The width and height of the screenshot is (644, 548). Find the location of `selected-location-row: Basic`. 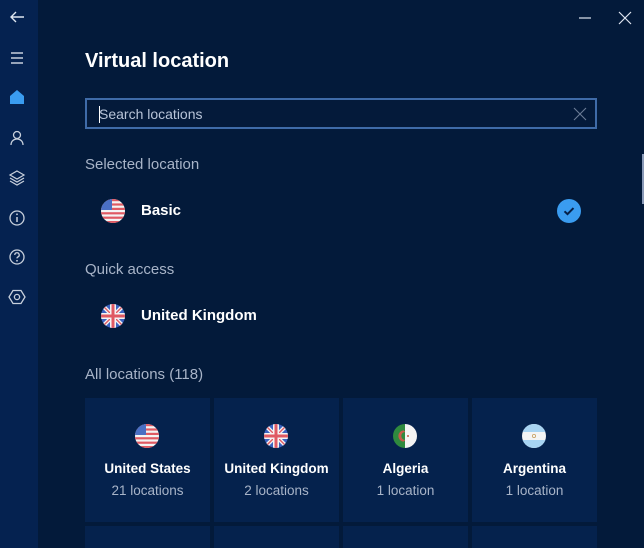

selected-location-row: Basic is located at coordinates (341, 211).